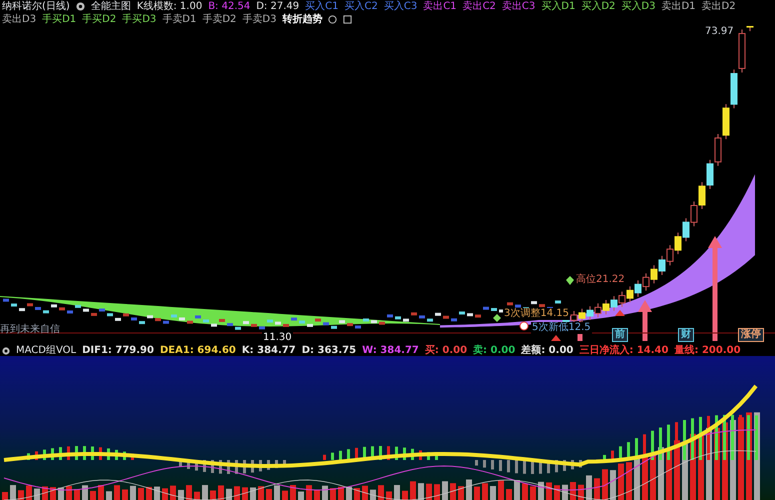 The height and width of the screenshot is (500, 775). I want to click on legend-item: 买入D1, so click(558, 6).